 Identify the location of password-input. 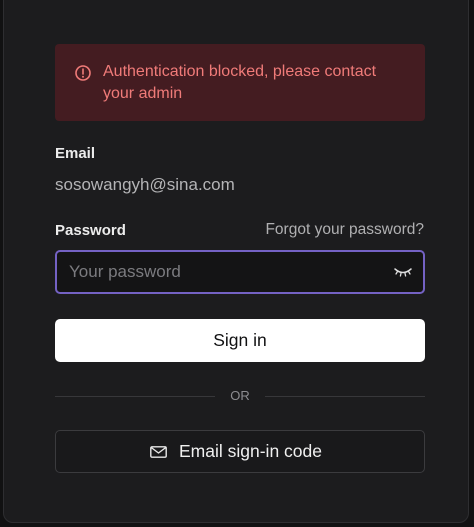
(240, 272).